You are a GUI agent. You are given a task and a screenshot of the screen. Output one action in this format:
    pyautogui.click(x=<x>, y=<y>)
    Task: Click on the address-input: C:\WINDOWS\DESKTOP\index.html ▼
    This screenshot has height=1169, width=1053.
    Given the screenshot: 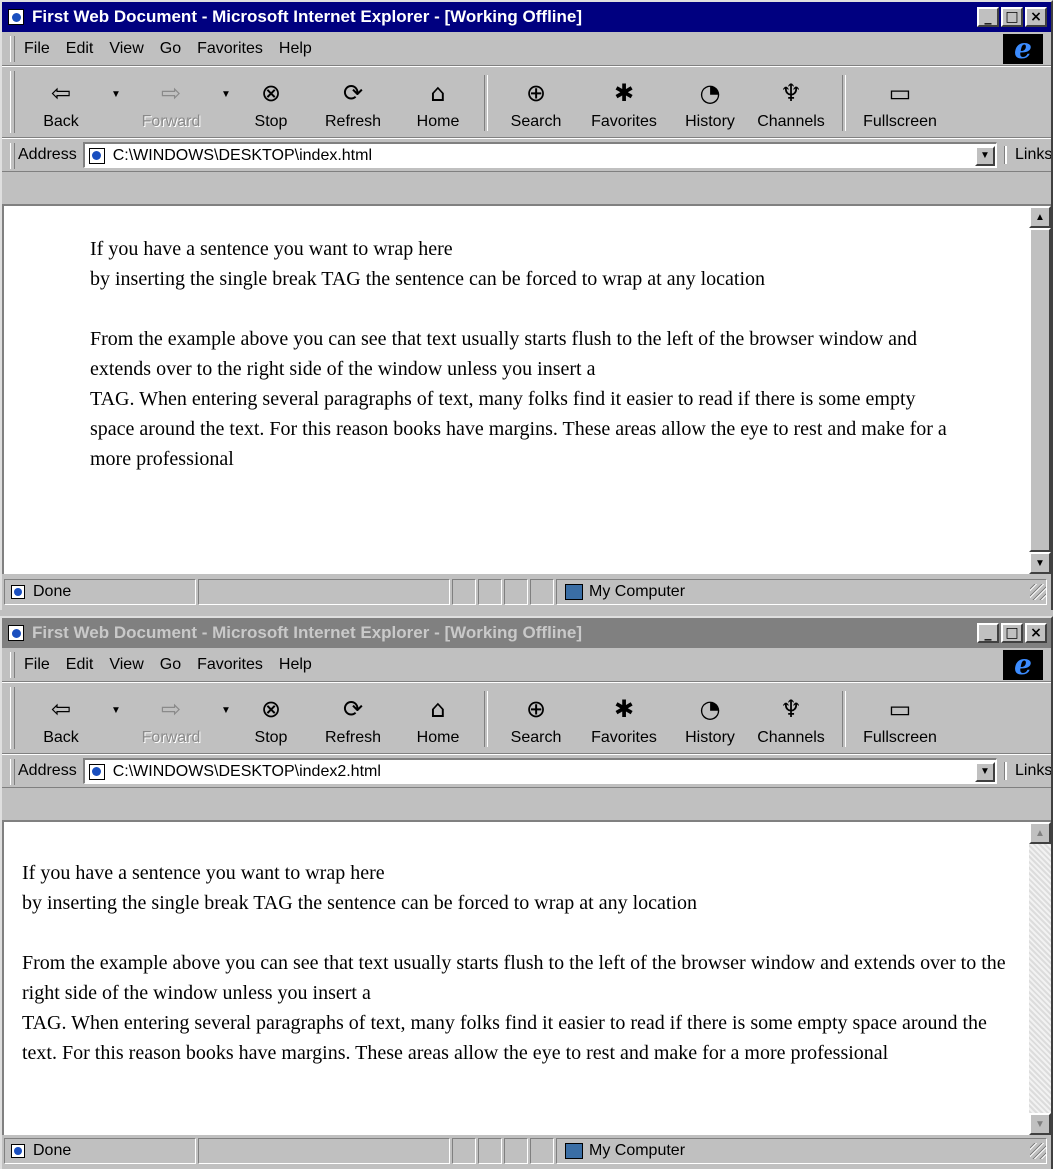 What is the action you would take?
    pyautogui.click(x=539, y=155)
    